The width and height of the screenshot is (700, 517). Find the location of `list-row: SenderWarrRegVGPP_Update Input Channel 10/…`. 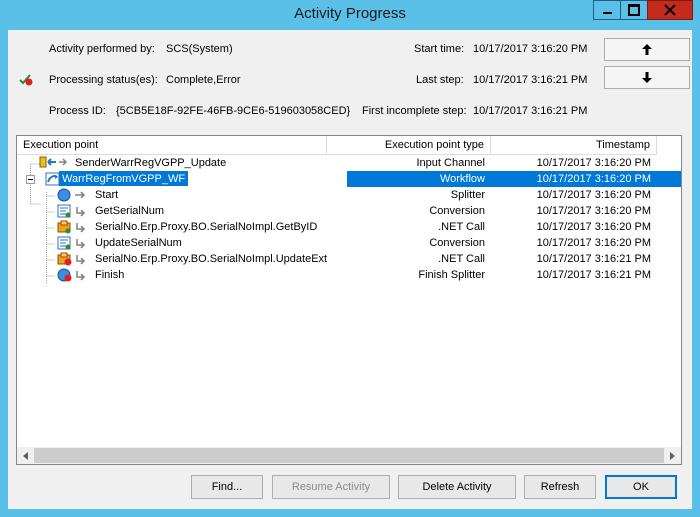

list-row: SenderWarrRegVGPP_Update Input Channel 10/… is located at coordinates (349, 163).